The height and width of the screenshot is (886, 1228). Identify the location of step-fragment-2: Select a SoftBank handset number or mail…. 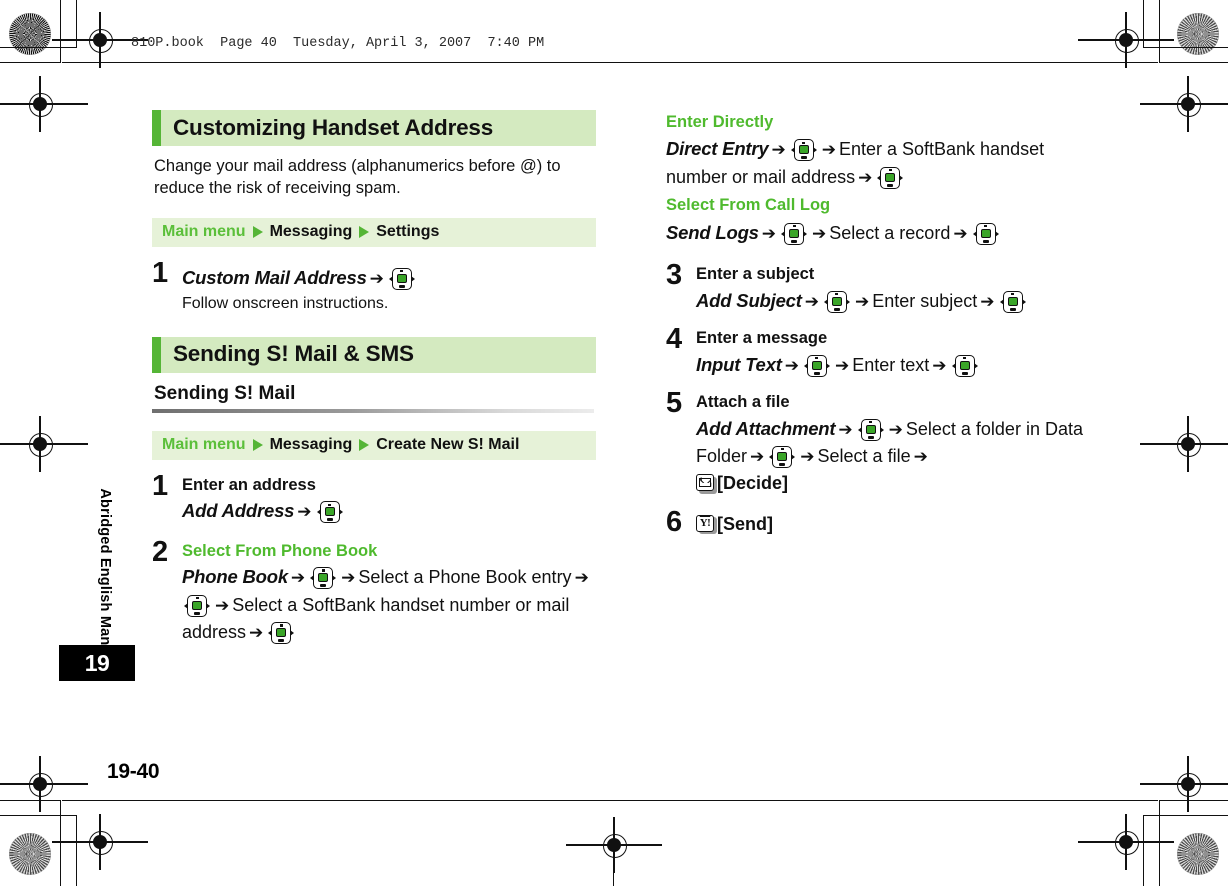
(376, 618).